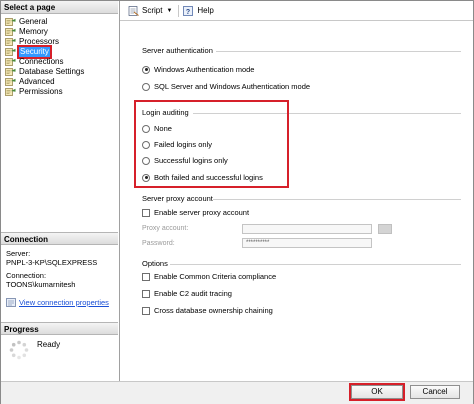 This screenshot has width=474, height=404. I want to click on ok-button: OK, so click(377, 392).